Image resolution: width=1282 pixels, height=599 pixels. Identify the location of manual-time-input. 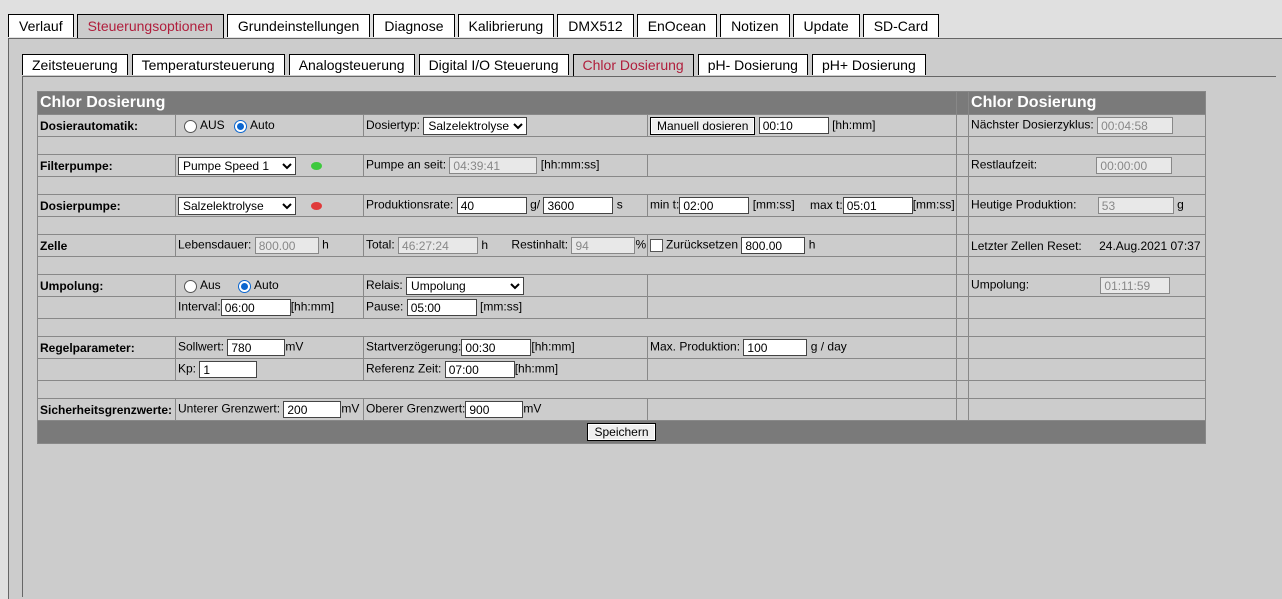
(793, 125).